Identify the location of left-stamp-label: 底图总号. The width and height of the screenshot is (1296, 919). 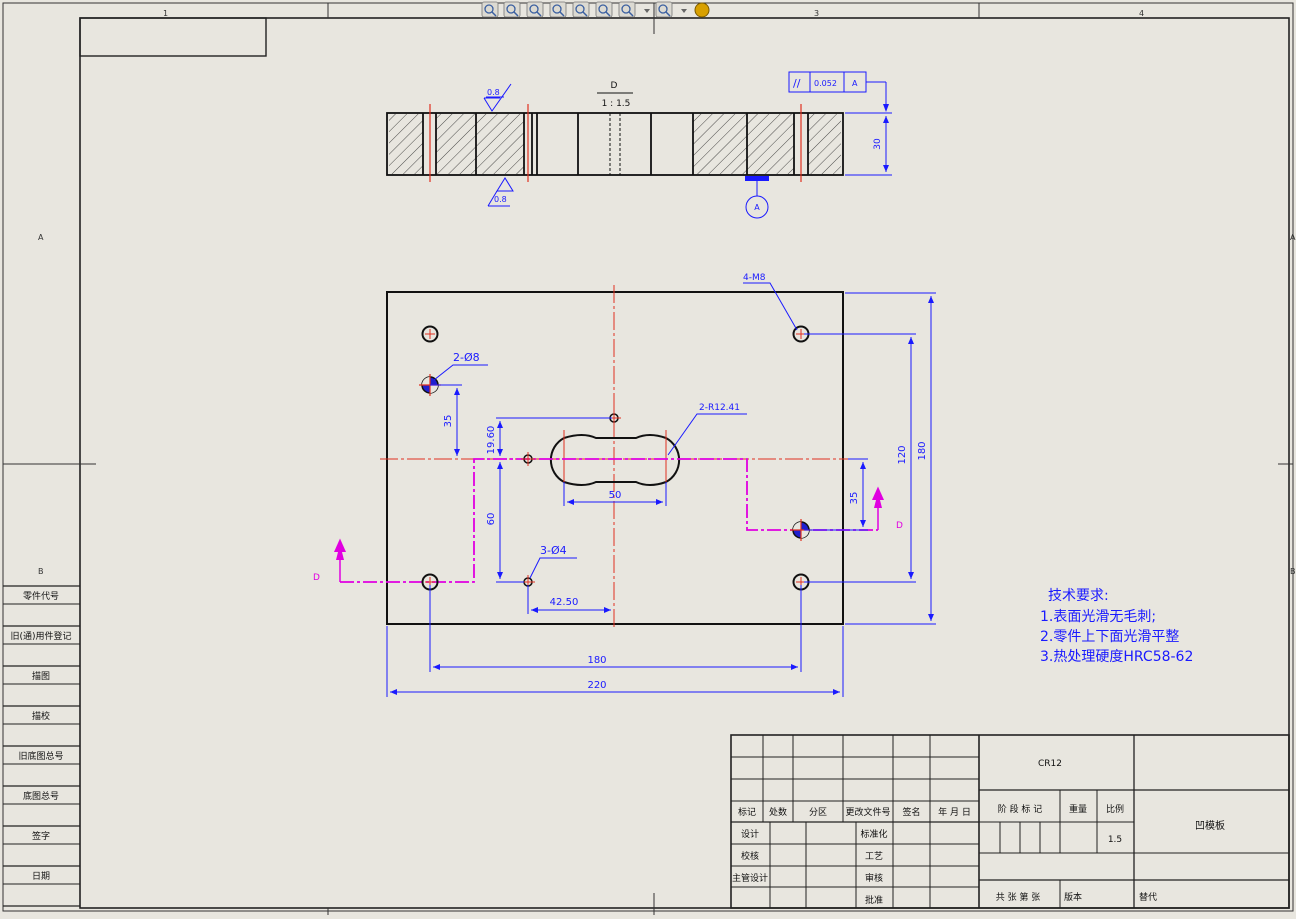
(41, 796).